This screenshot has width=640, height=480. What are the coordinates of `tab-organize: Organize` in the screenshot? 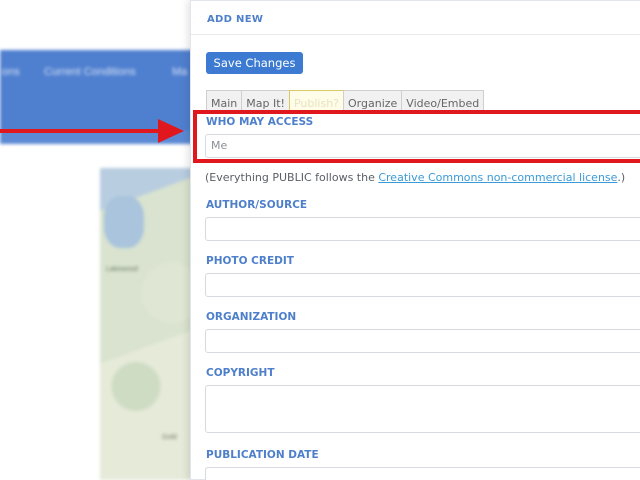 It's located at (373, 101).